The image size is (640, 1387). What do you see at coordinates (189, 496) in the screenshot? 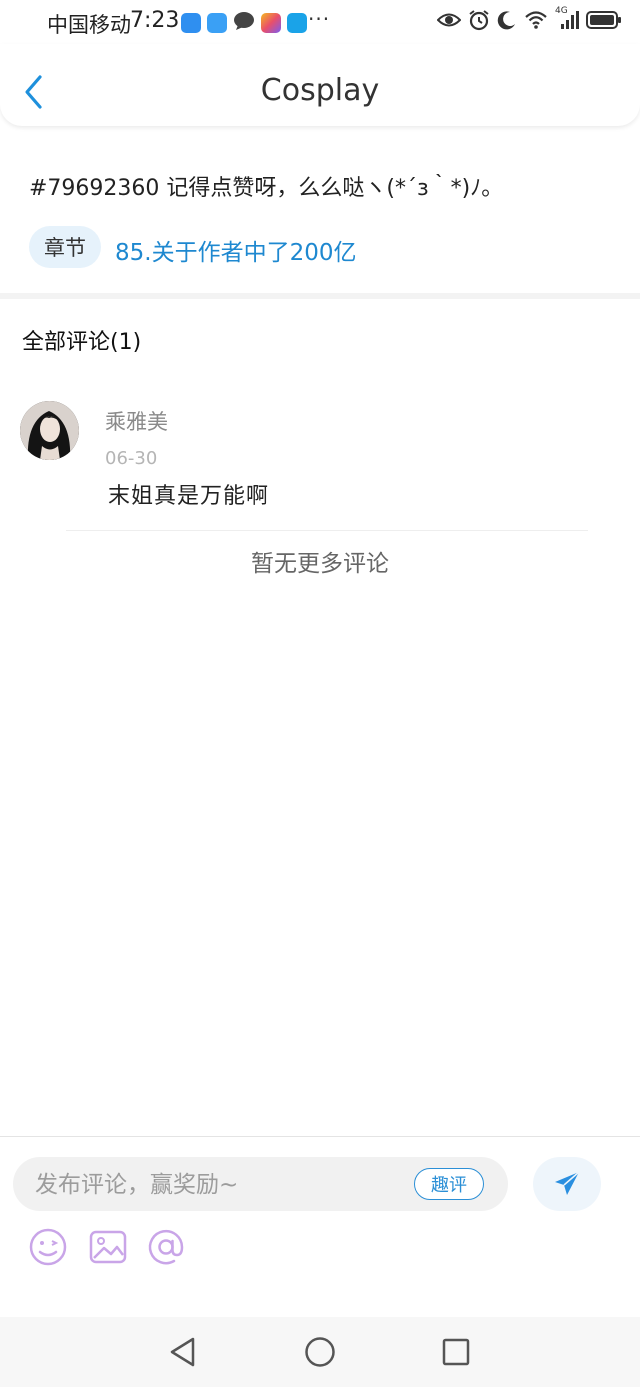
I see `comment-text: 末姐真是万能啊` at bounding box center [189, 496].